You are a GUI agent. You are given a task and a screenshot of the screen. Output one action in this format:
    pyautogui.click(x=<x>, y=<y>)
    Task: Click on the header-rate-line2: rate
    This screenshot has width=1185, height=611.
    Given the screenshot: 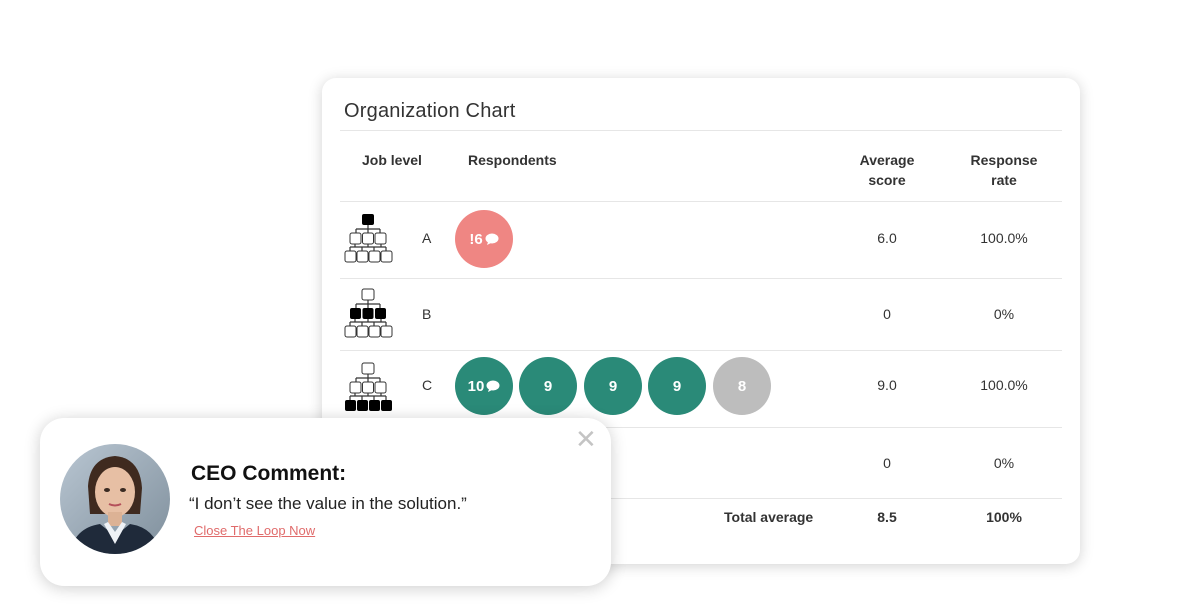 What is the action you would take?
    pyautogui.click(x=1004, y=180)
    